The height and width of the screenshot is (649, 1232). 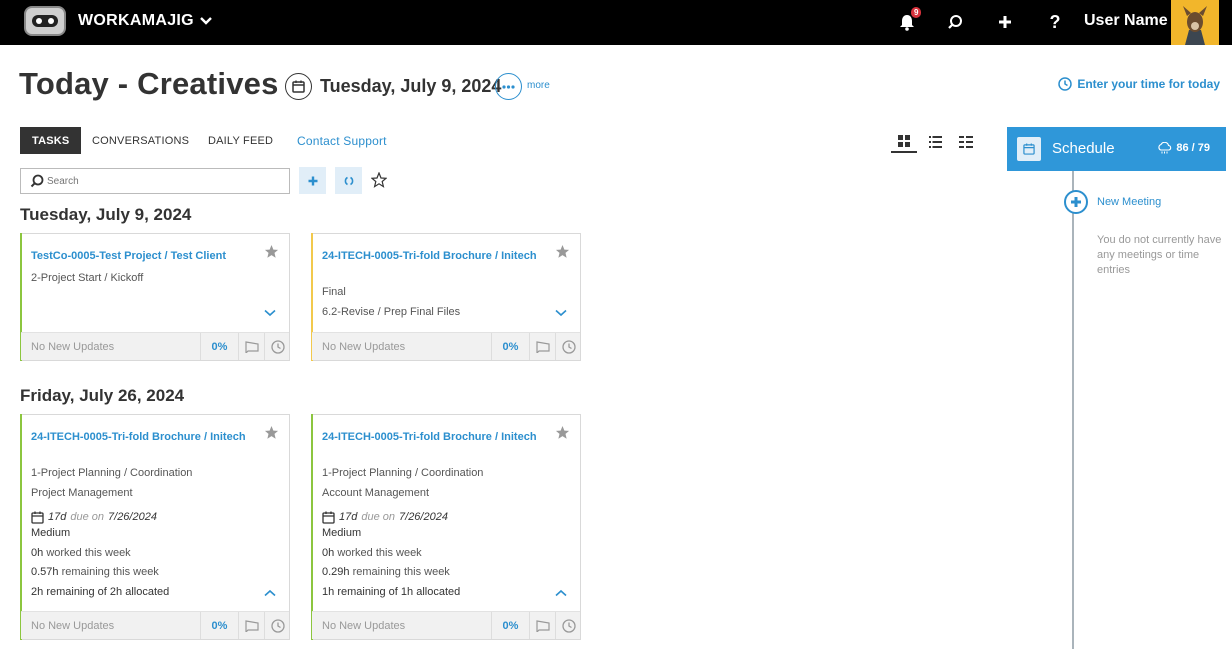 I want to click on notification-count-badge: 9, so click(x=916, y=12).